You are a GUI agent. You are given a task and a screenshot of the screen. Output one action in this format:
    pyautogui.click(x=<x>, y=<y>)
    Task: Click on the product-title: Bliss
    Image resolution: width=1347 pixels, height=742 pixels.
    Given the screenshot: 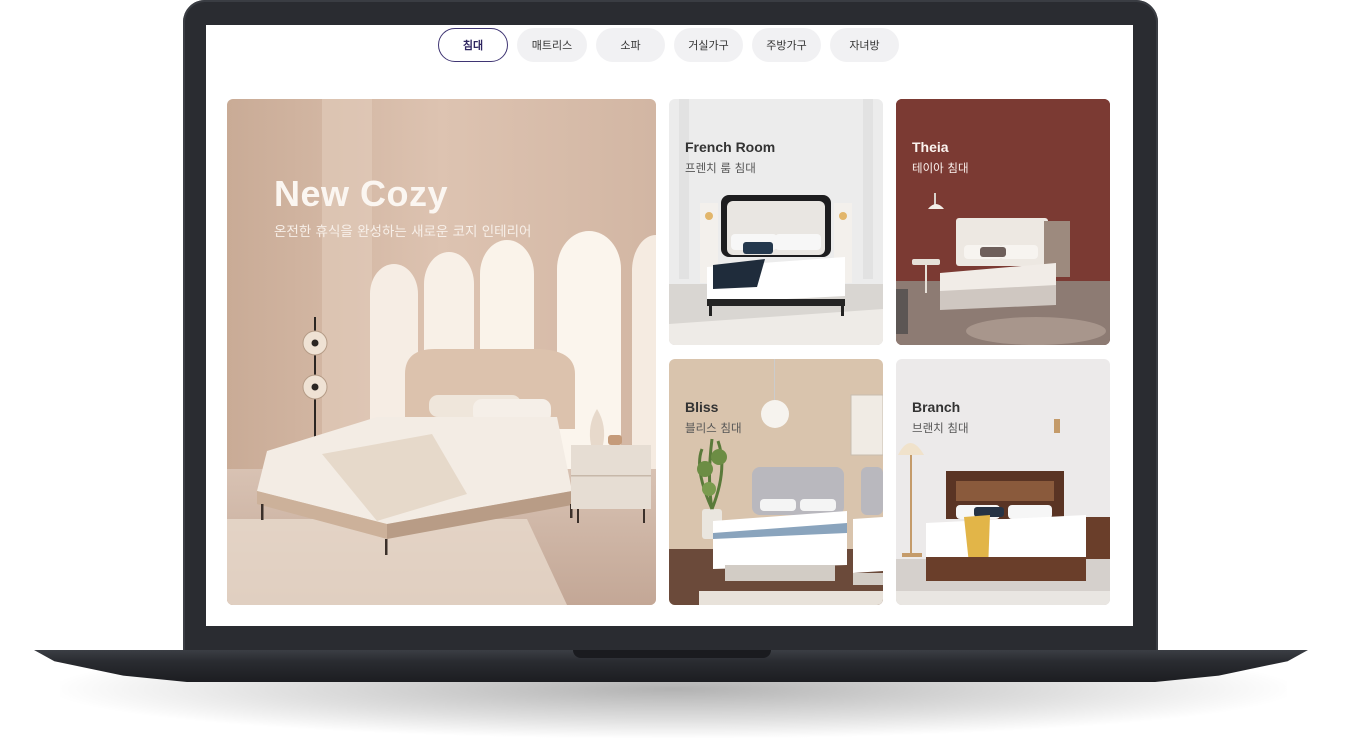 What is the action you would take?
    pyautogui.click(x=702, y=407)
    